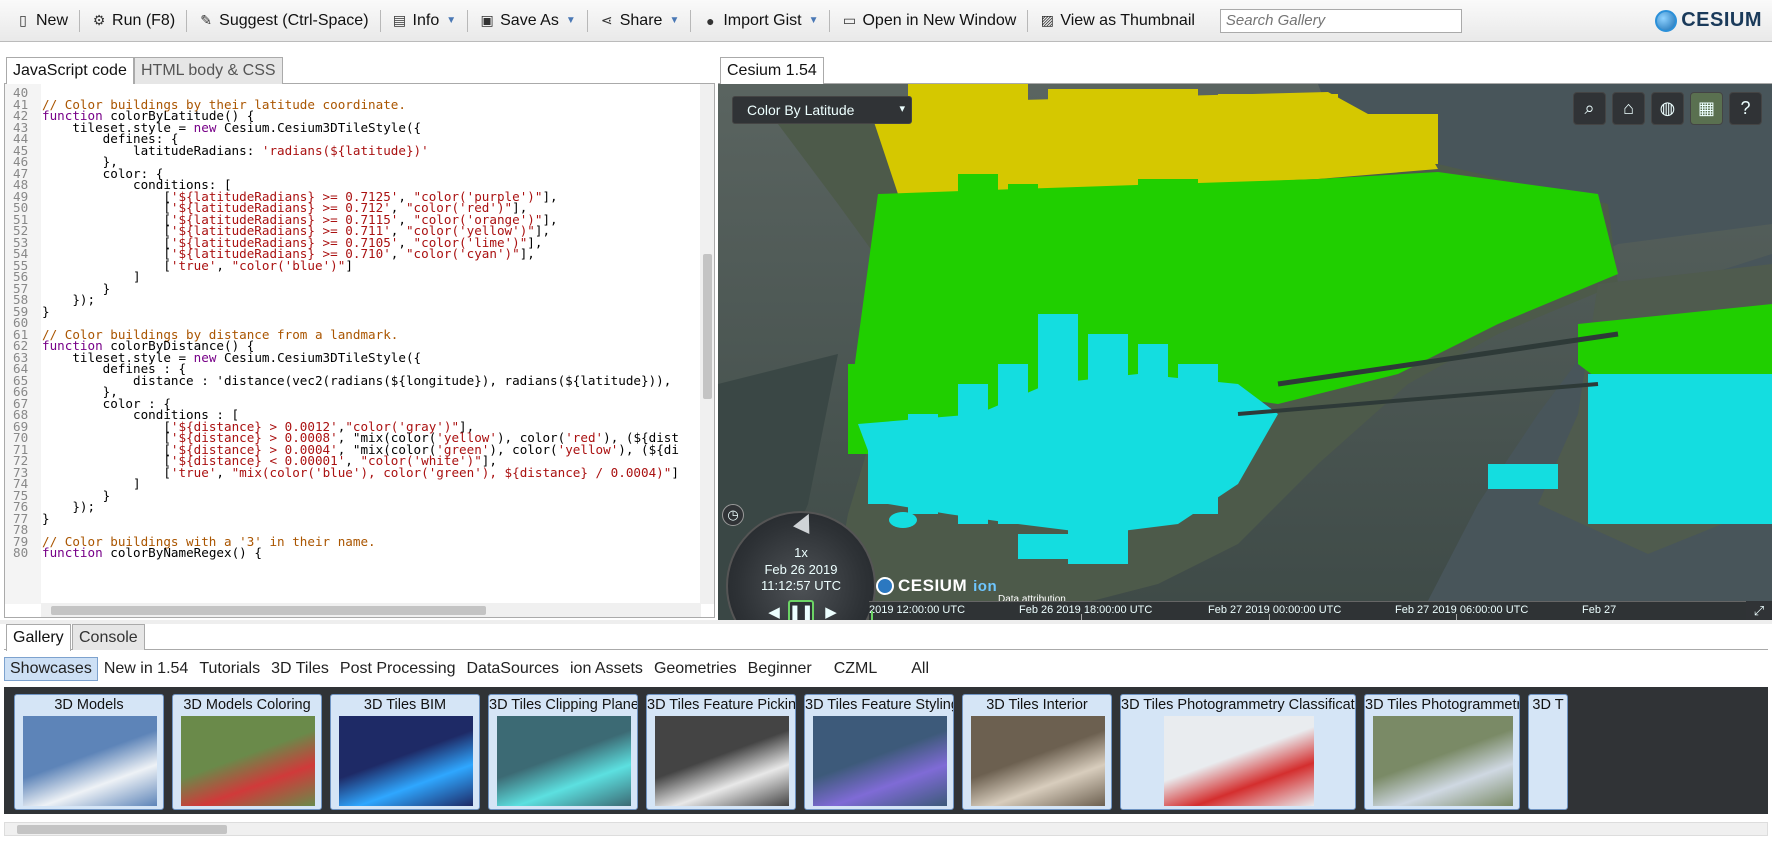  What do you see at coordinates (780, 669) in the screenshot?
I see `category-beginner: Beginner` at bounding box center [780, 669].